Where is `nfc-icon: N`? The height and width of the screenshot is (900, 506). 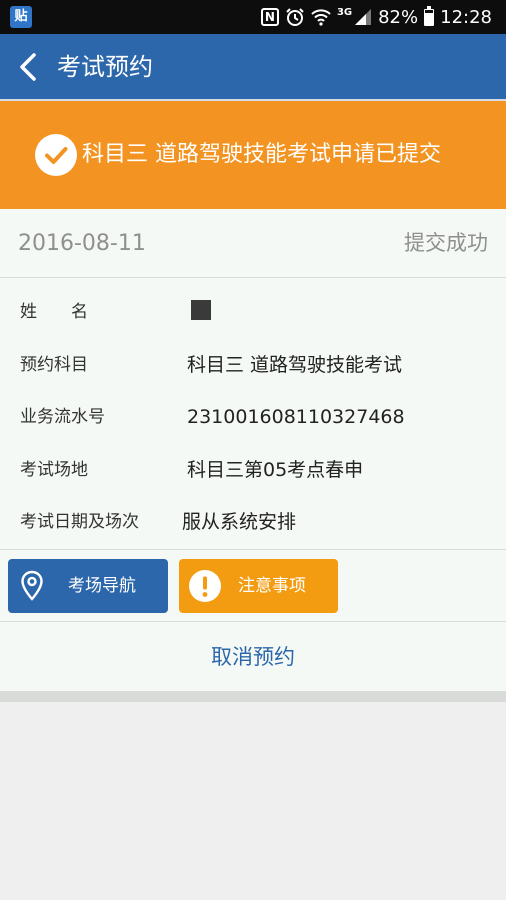
nfc-icon: N is located at coordinates (269, 17).